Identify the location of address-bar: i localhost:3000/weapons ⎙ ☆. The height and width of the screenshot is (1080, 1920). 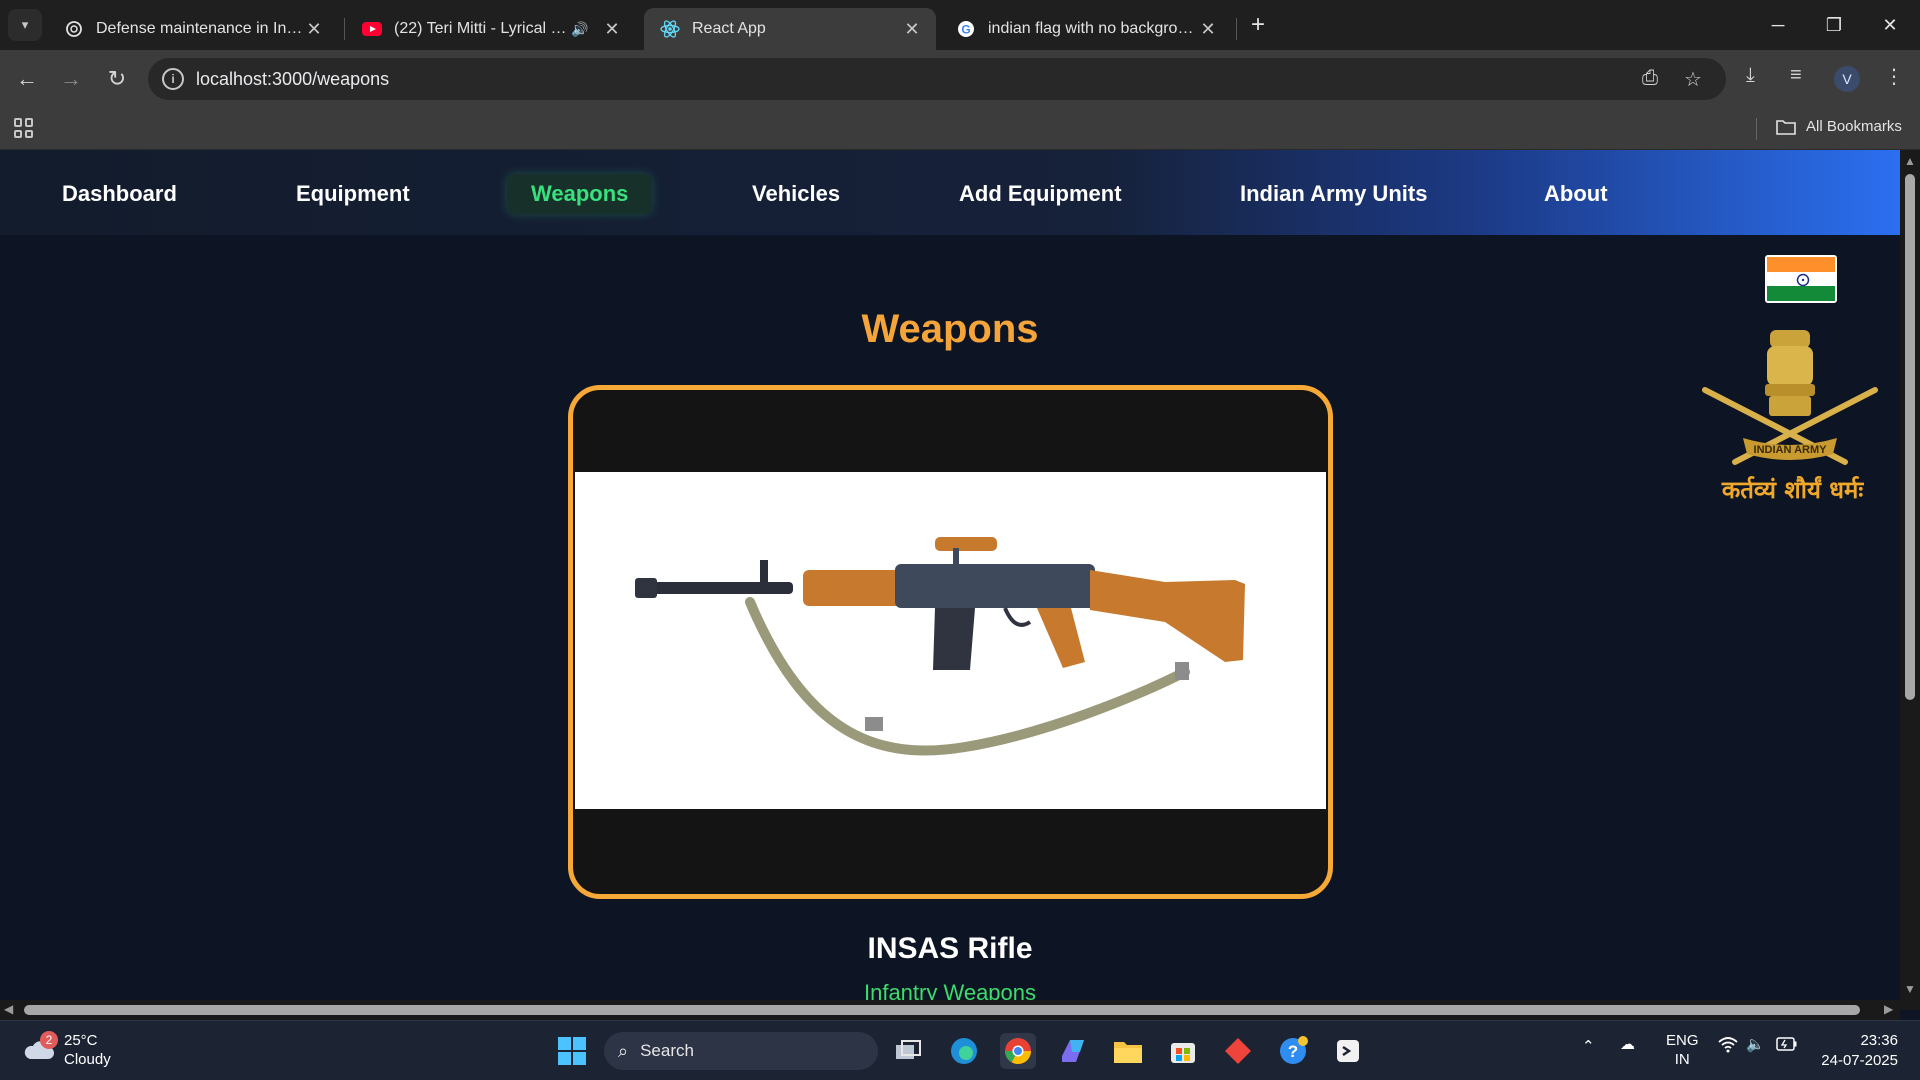
(937, 79).